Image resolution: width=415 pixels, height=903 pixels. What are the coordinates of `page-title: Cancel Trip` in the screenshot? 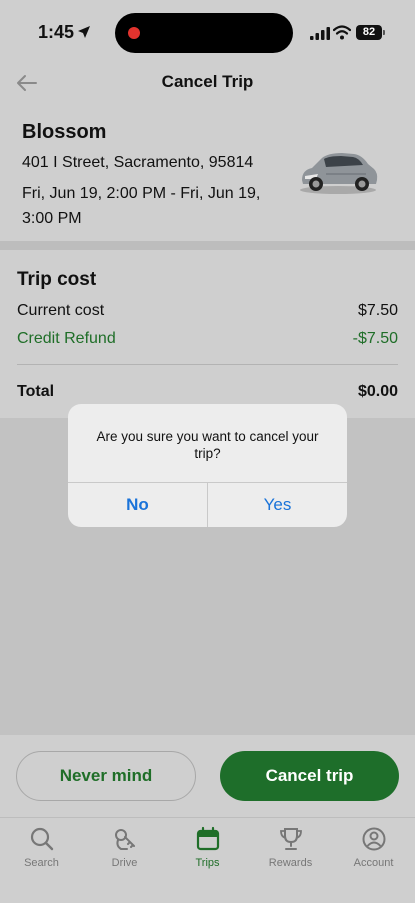 It's located at (207, 81).